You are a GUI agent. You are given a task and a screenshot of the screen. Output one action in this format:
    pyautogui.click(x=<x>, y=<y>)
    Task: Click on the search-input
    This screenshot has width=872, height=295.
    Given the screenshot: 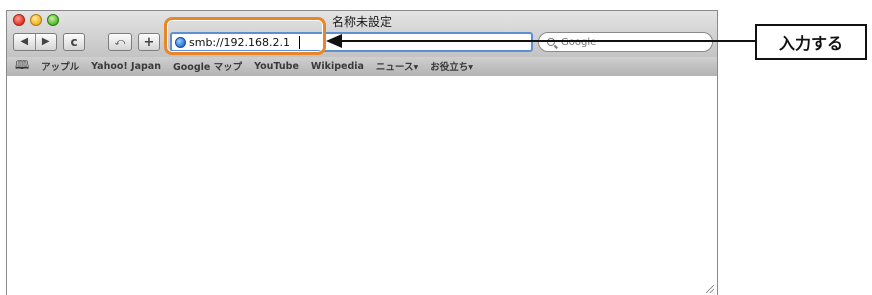 What is the action you would take?
    pyautogui.click(x=631, y=42)
    